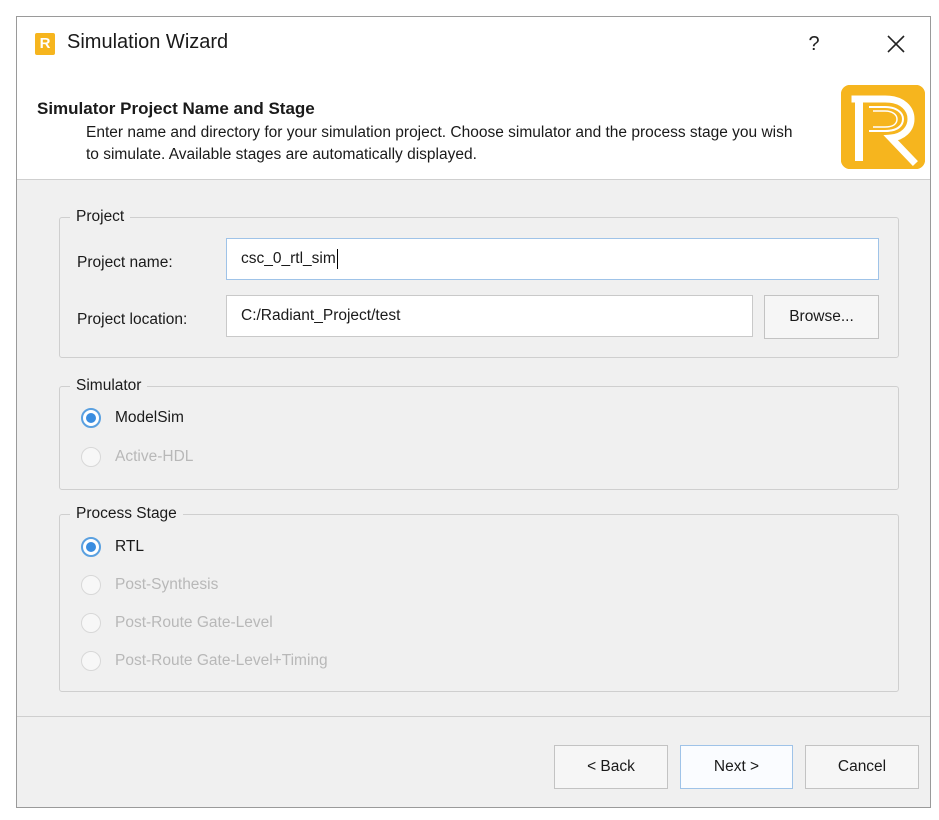 Image resolution: width=939 pixels, height=820 pixels. Describe the element at coordinates (167, 584) in the screenshot. I see `stage-option-label: Post-Synthesis` at that location.